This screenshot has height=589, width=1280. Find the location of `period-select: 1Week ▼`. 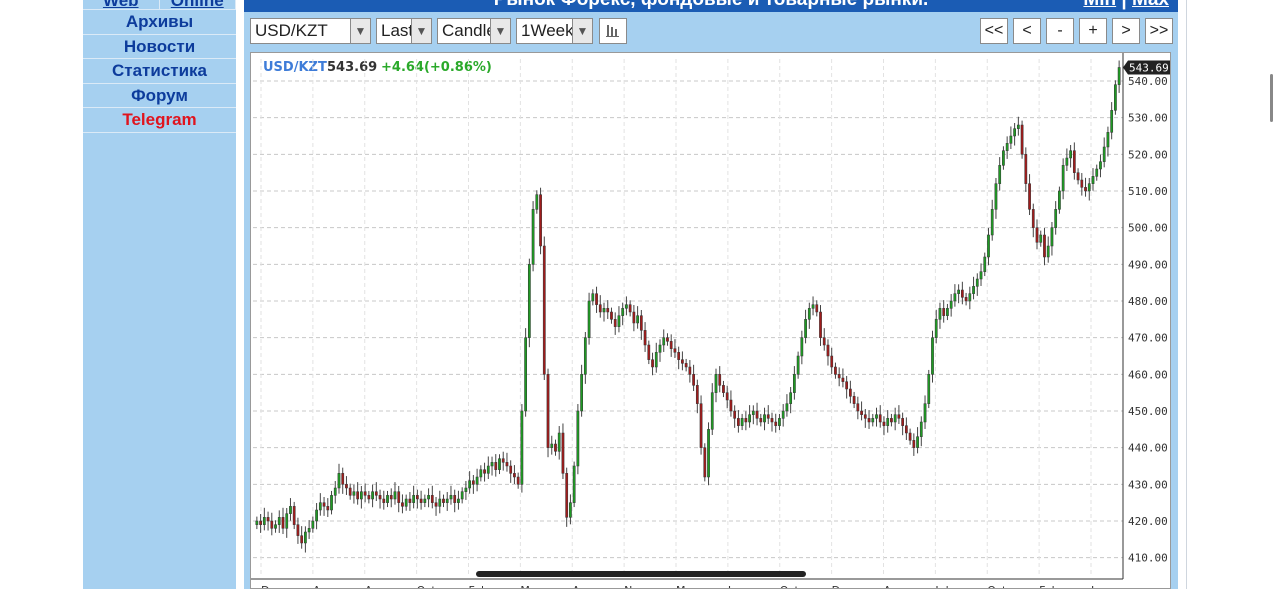

period-select: 1Week ▼ is located at coordinates (554, 31).